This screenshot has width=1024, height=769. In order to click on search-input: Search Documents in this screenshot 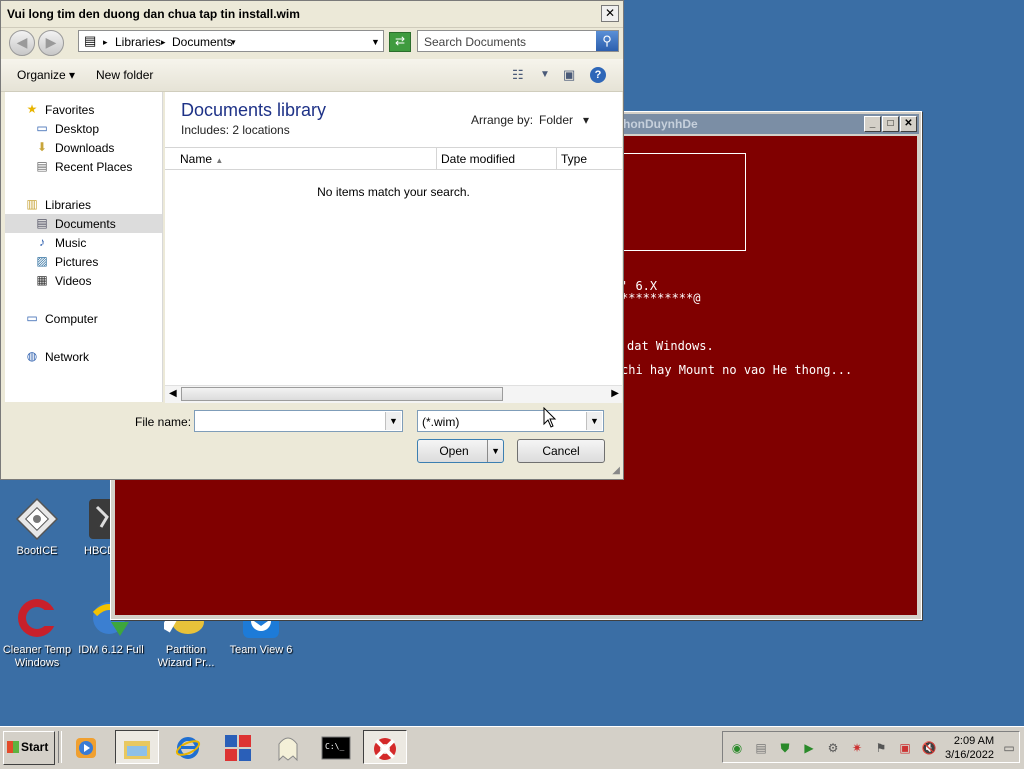, I will do `click(475, 42)`.